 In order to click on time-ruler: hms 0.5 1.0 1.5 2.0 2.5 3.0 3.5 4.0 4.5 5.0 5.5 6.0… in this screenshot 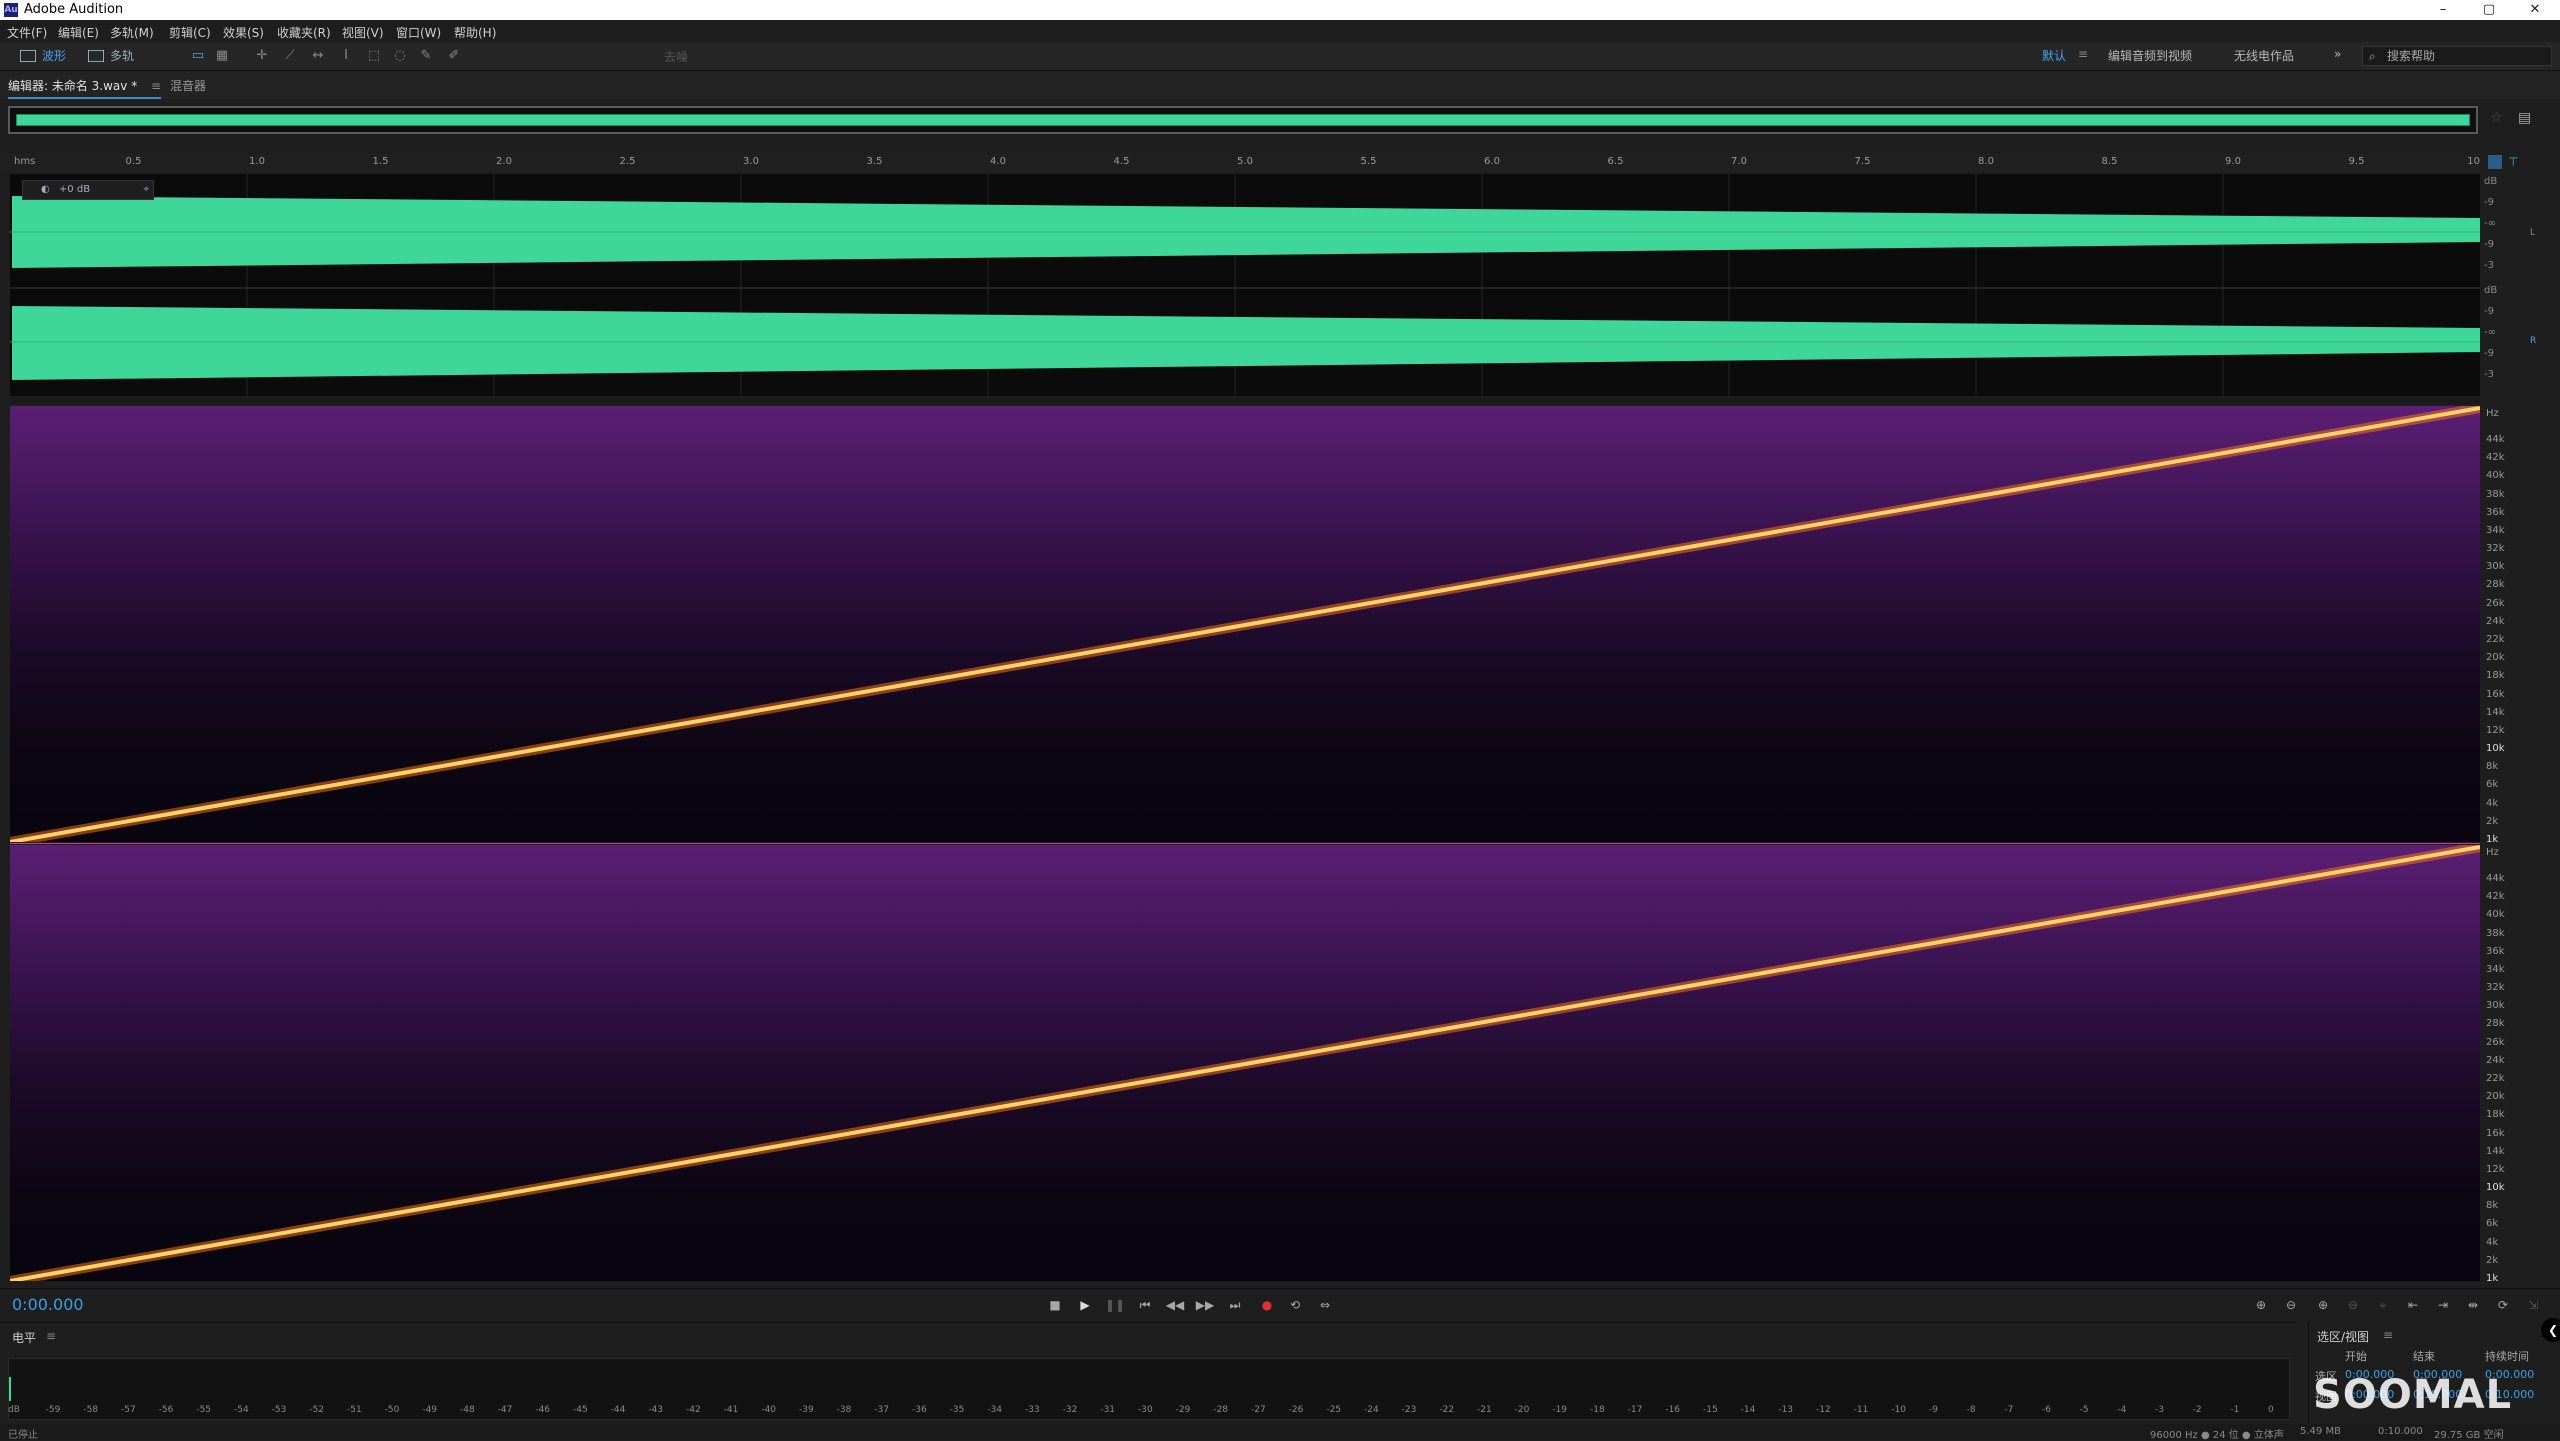, I will do `click(1240, 163)`.